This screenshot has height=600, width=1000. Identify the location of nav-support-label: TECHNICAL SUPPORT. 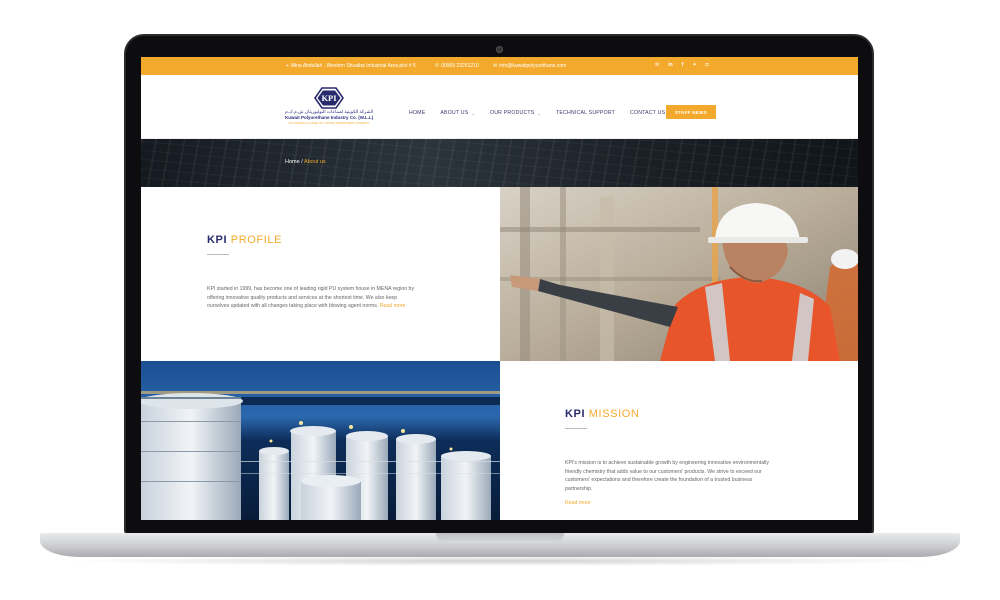
(586, 113).